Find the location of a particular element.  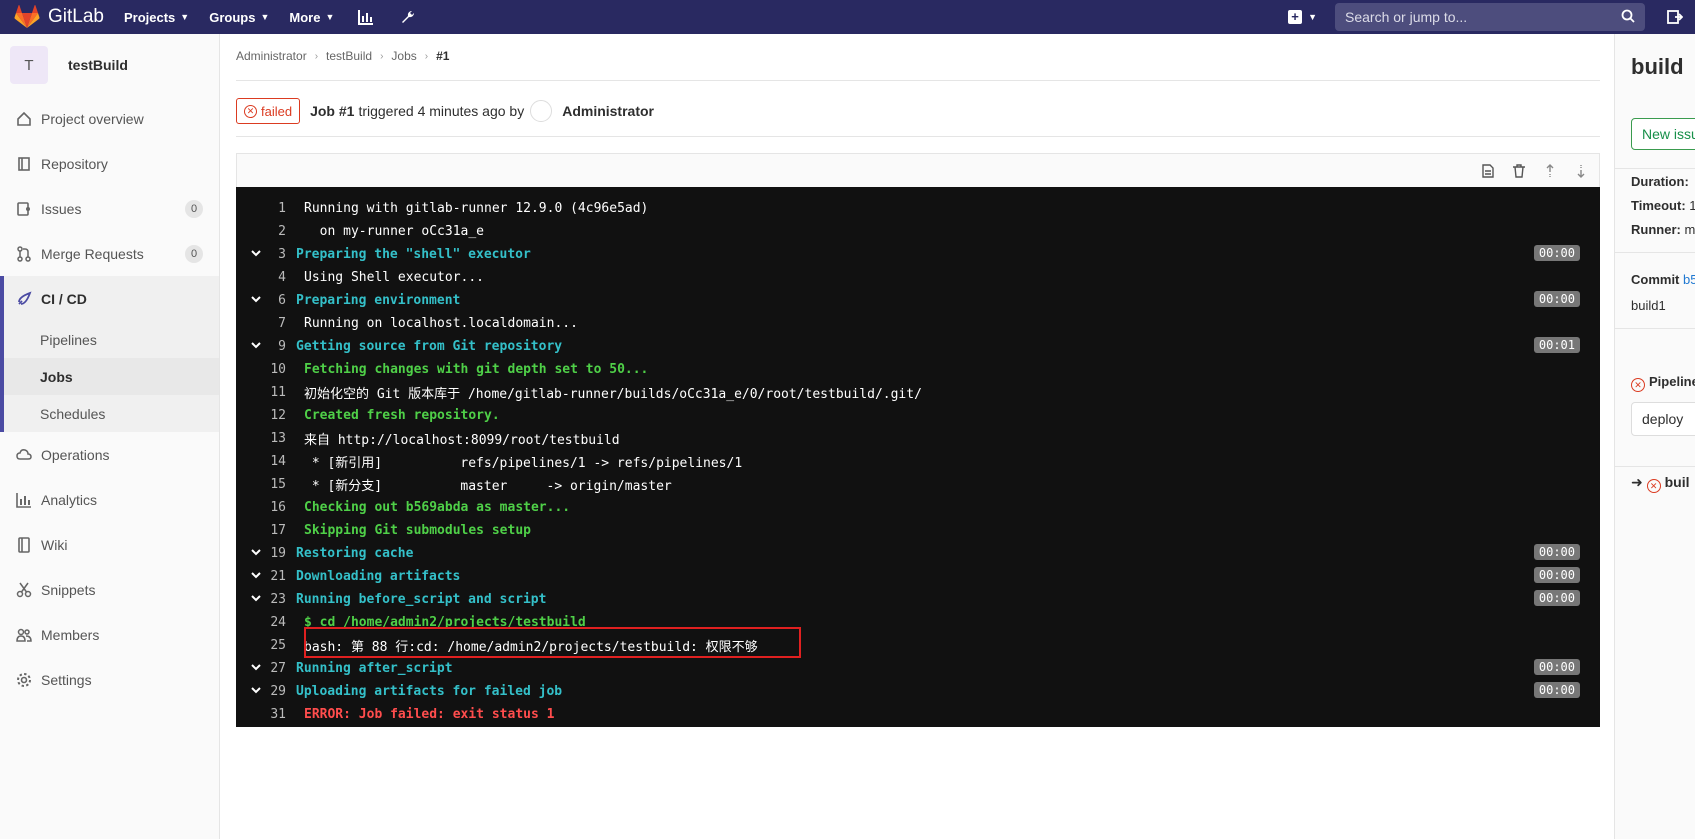

commit-link: b5 is located at coordinates (1689, 279).